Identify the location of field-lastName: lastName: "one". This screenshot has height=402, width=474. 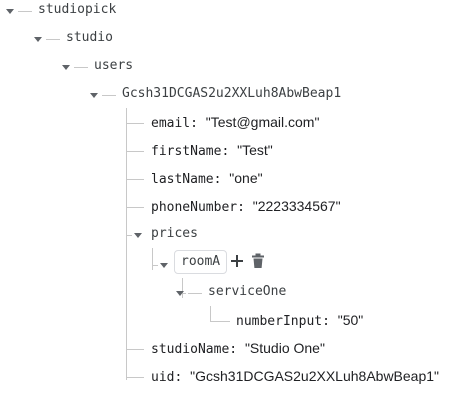
(237, 182).